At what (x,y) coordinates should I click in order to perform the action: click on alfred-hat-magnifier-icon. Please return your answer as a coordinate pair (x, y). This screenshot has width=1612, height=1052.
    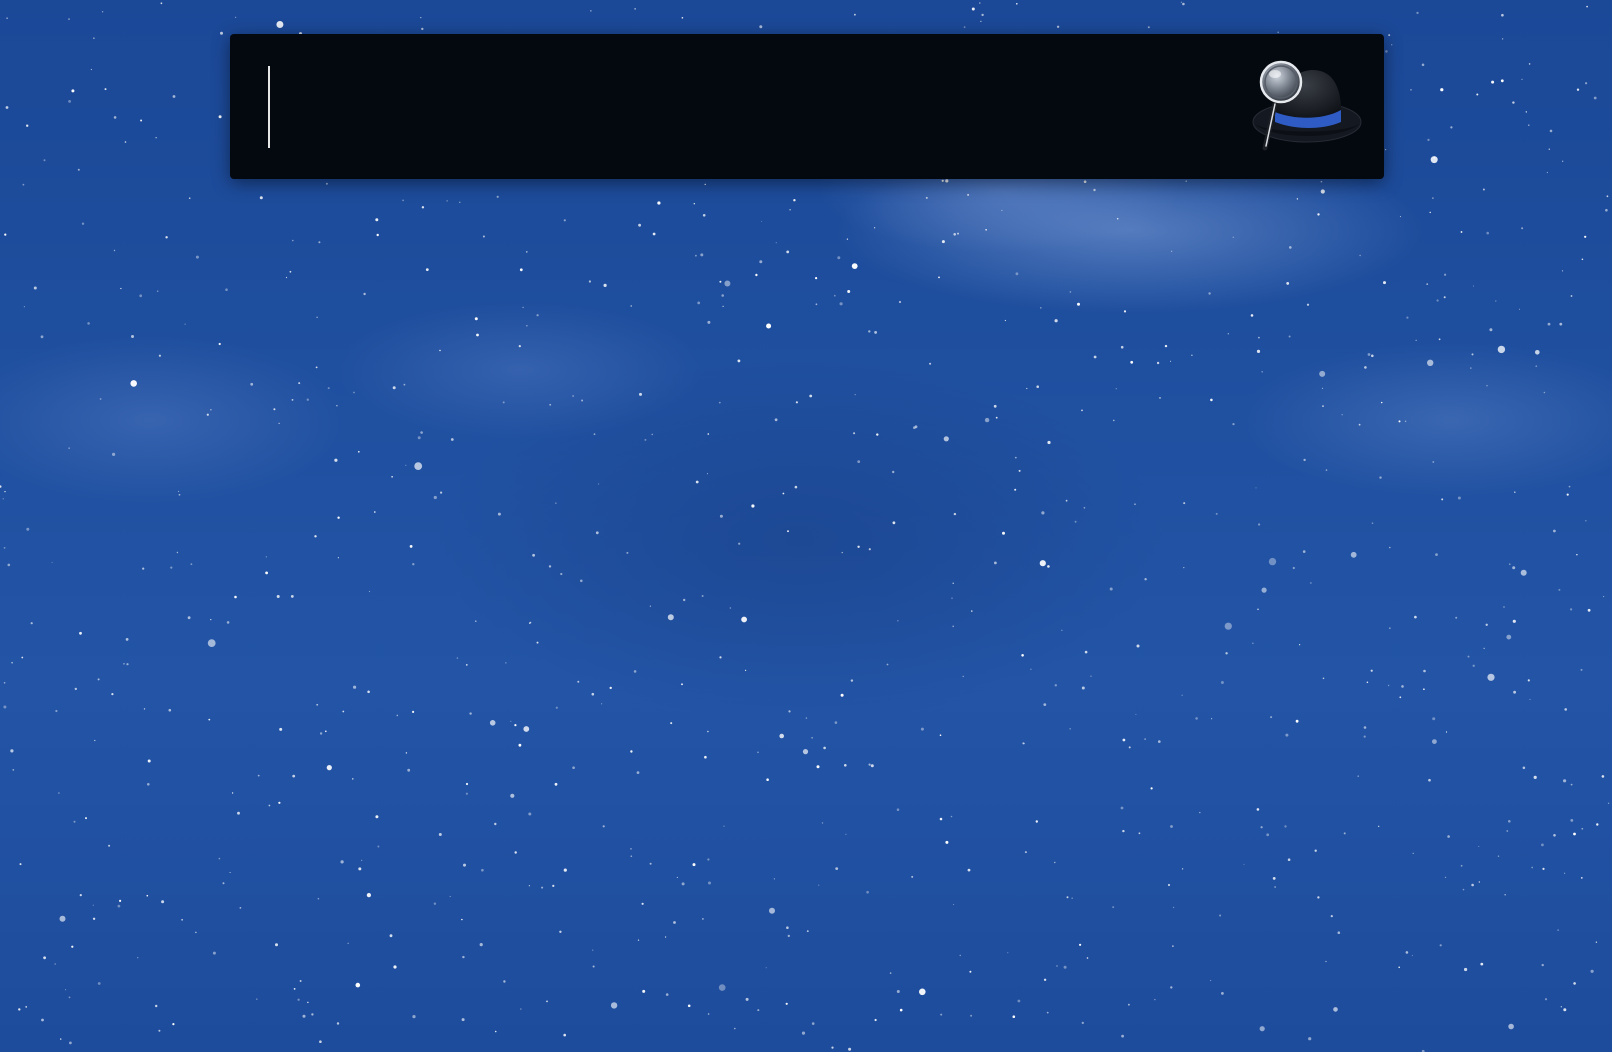
    Looking at the image, I should click on (1304, 107).